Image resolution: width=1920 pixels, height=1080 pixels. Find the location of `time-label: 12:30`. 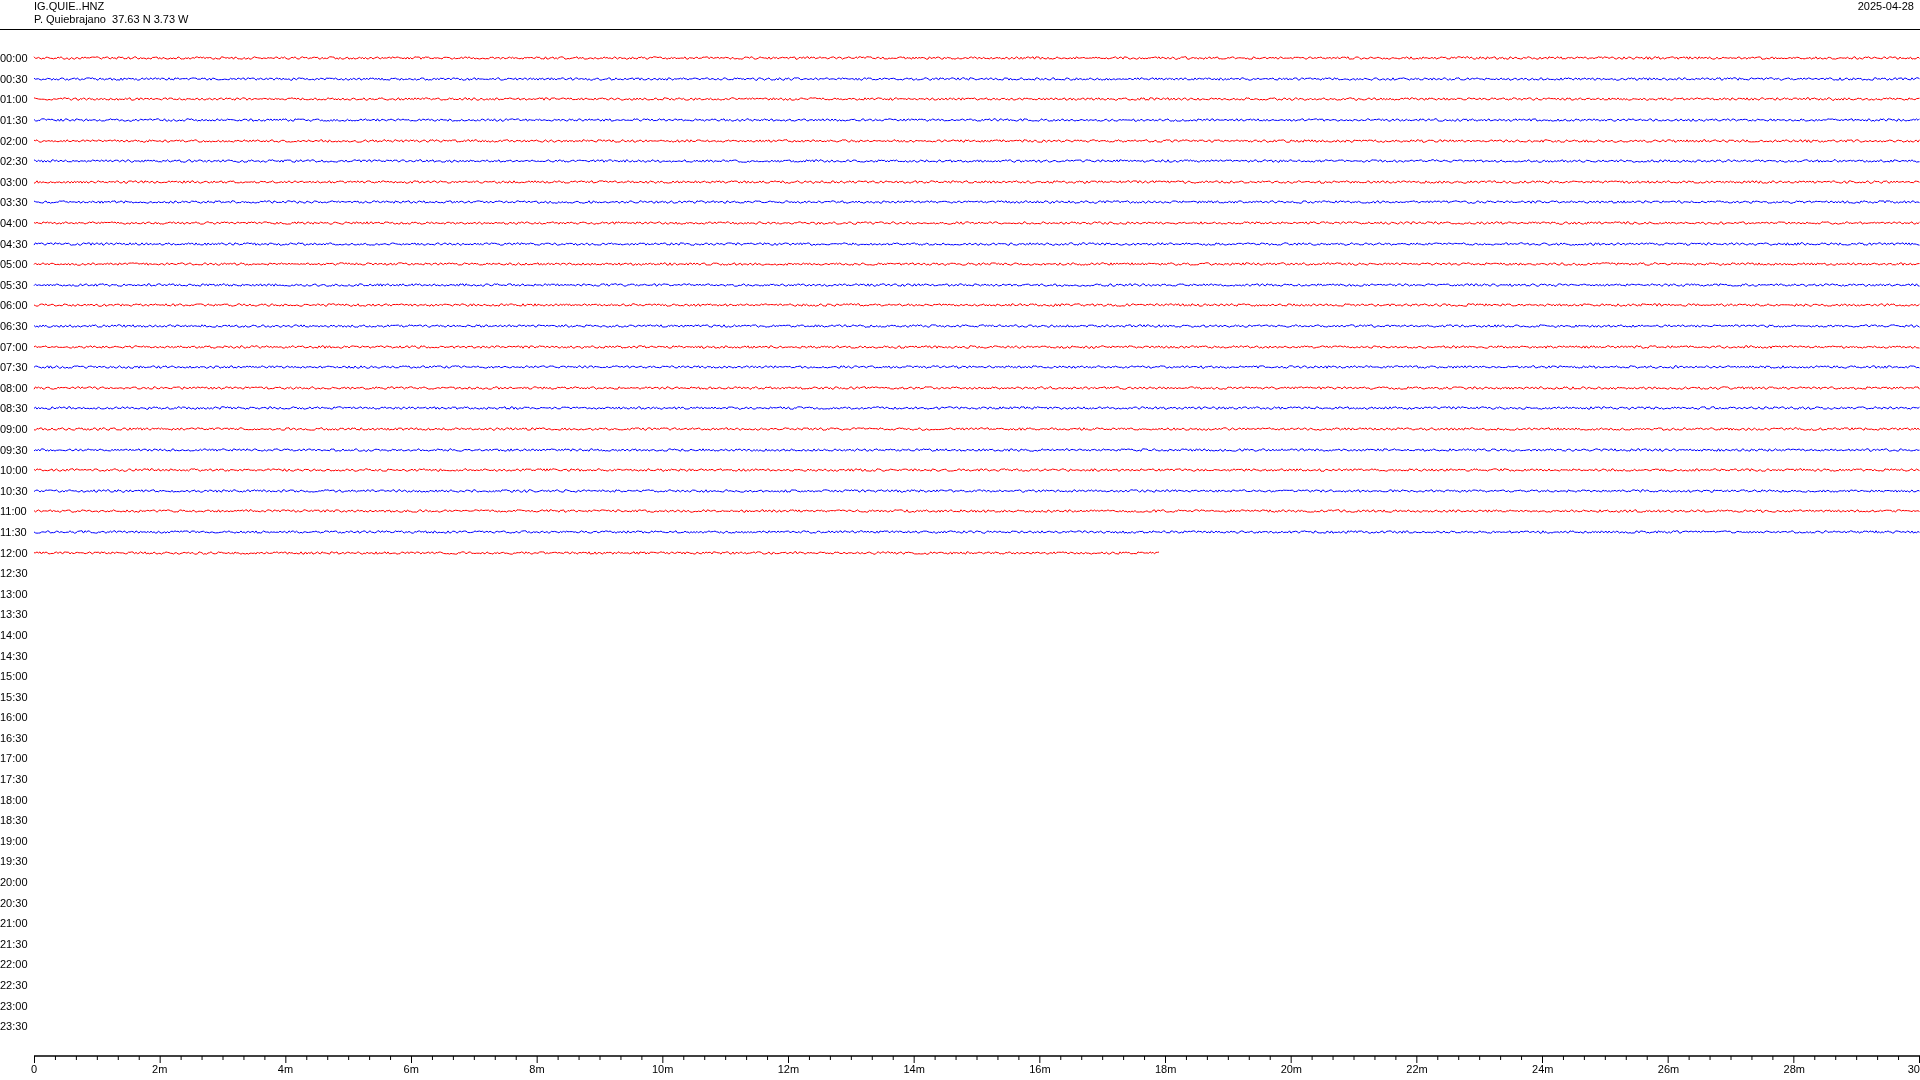

time-label: 12:30 is located at coordinates (14, 573).